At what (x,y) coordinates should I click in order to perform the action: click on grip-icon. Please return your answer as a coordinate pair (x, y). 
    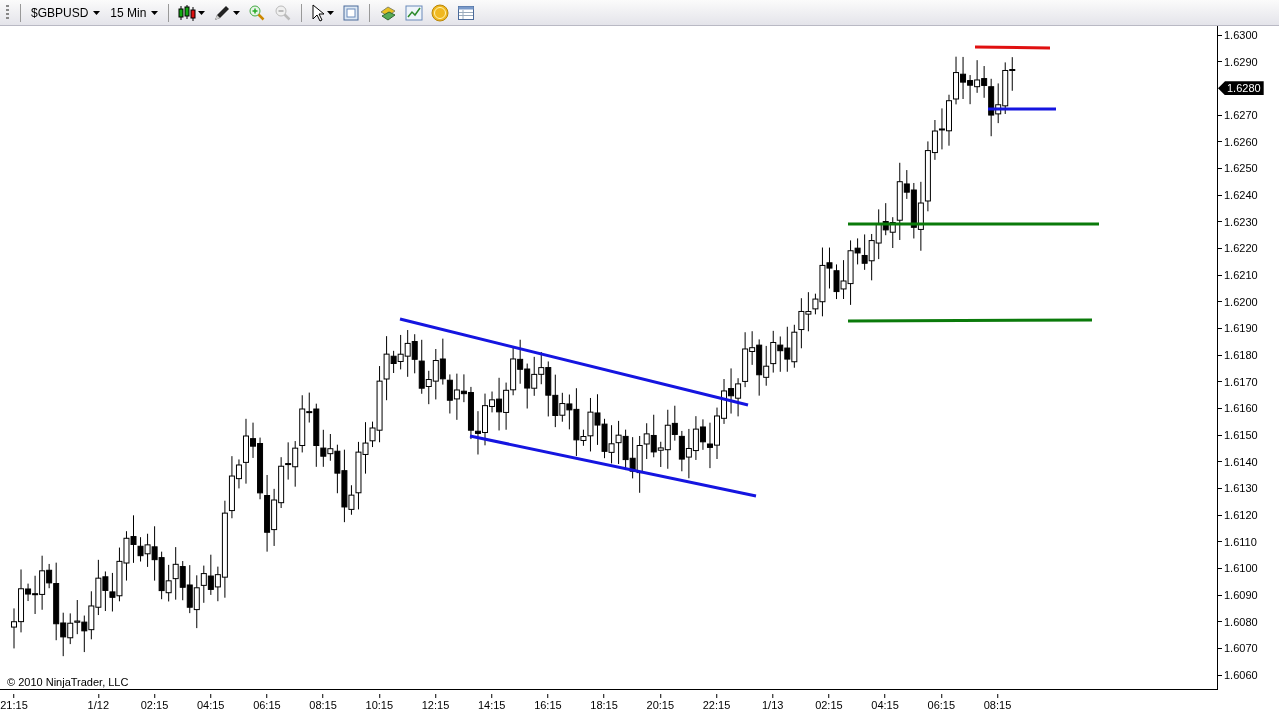
    Looking at the image, I should click on (7, 12).